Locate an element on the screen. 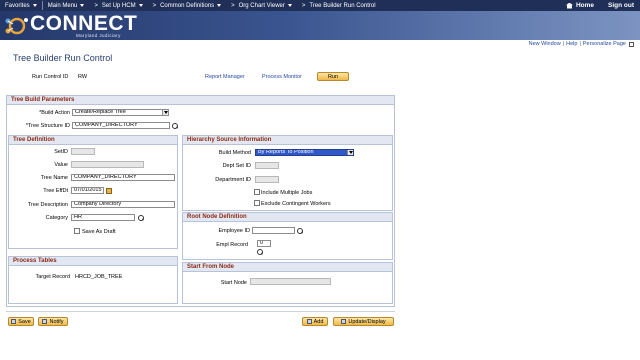 The width and height of the screenshot is (640, 360). section-header: Hierarchy Source Information is located at coordinates (287, 140).